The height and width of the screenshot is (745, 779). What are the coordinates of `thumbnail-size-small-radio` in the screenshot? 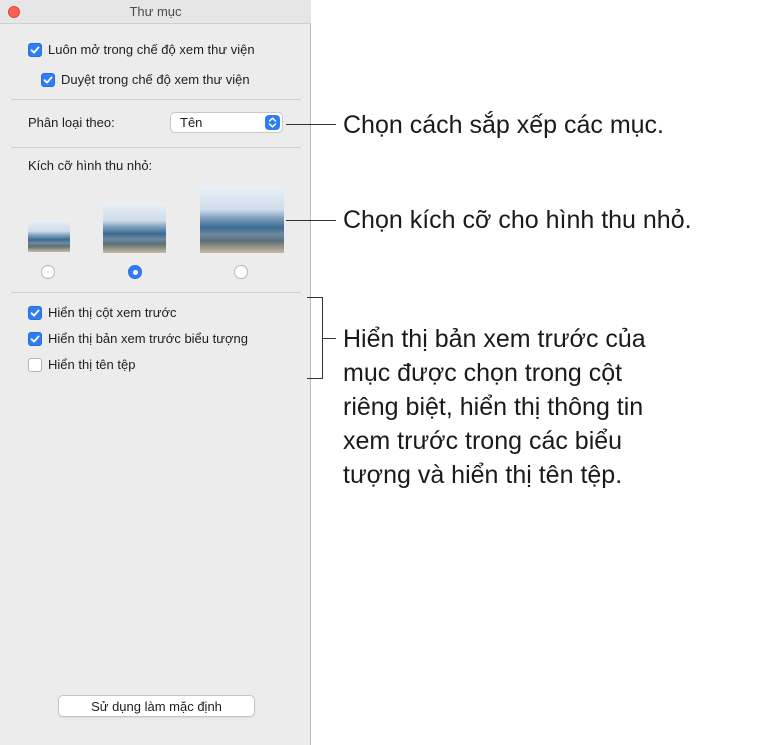 It's located at (48, 272).